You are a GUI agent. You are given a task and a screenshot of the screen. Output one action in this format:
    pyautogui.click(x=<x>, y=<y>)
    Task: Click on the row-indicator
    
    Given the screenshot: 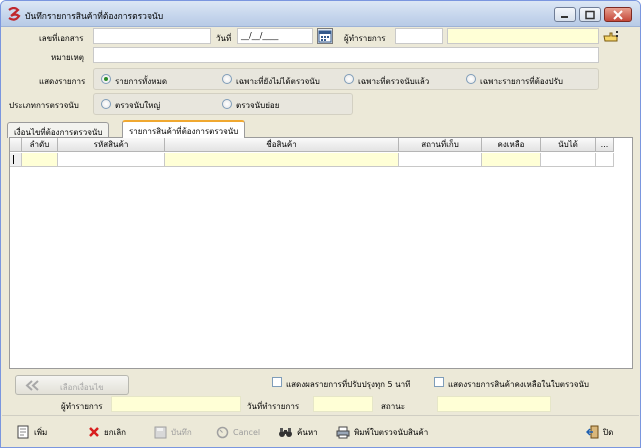 What is the action you would take?
    pyautogui.click(x=16, y=160)
    